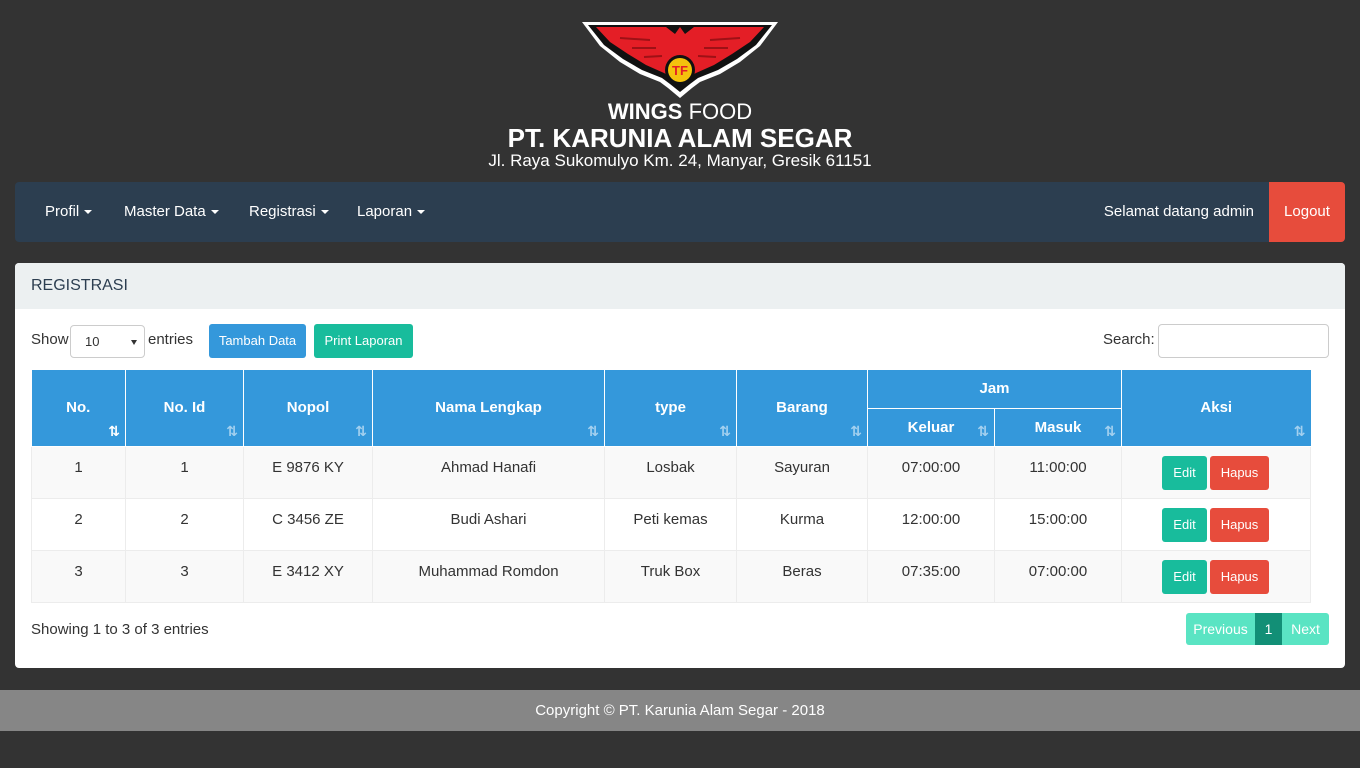 The image size is (1360, 768). I want to click on col-header-keluar: Keluar ⇅, so click(931, 427).